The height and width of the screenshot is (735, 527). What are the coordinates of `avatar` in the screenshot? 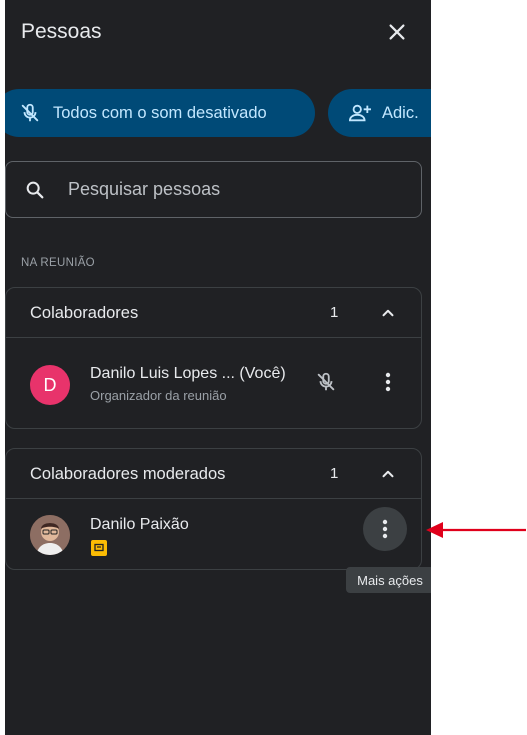 It's located at (50, 535).